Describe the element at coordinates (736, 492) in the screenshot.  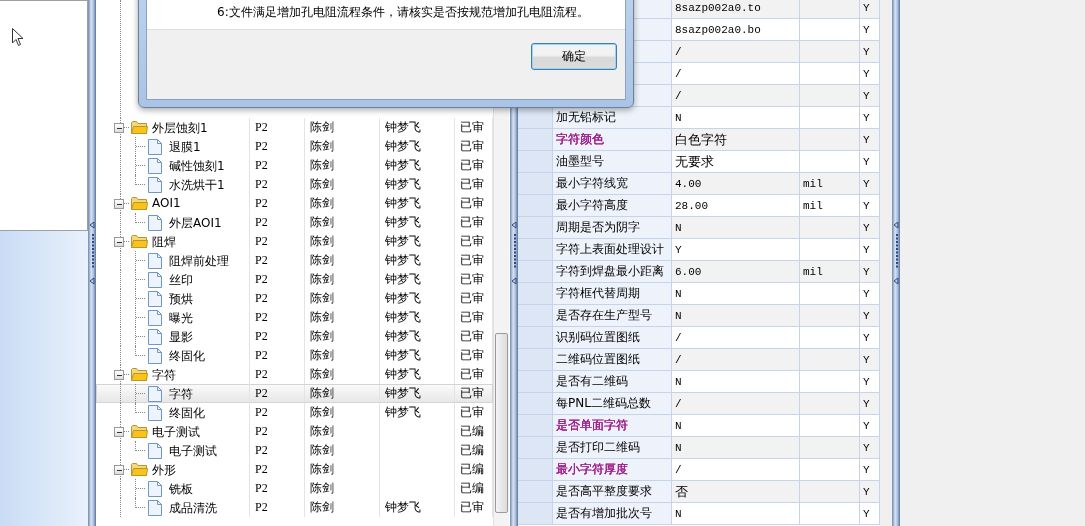
I see `property-value: 否` at that location.